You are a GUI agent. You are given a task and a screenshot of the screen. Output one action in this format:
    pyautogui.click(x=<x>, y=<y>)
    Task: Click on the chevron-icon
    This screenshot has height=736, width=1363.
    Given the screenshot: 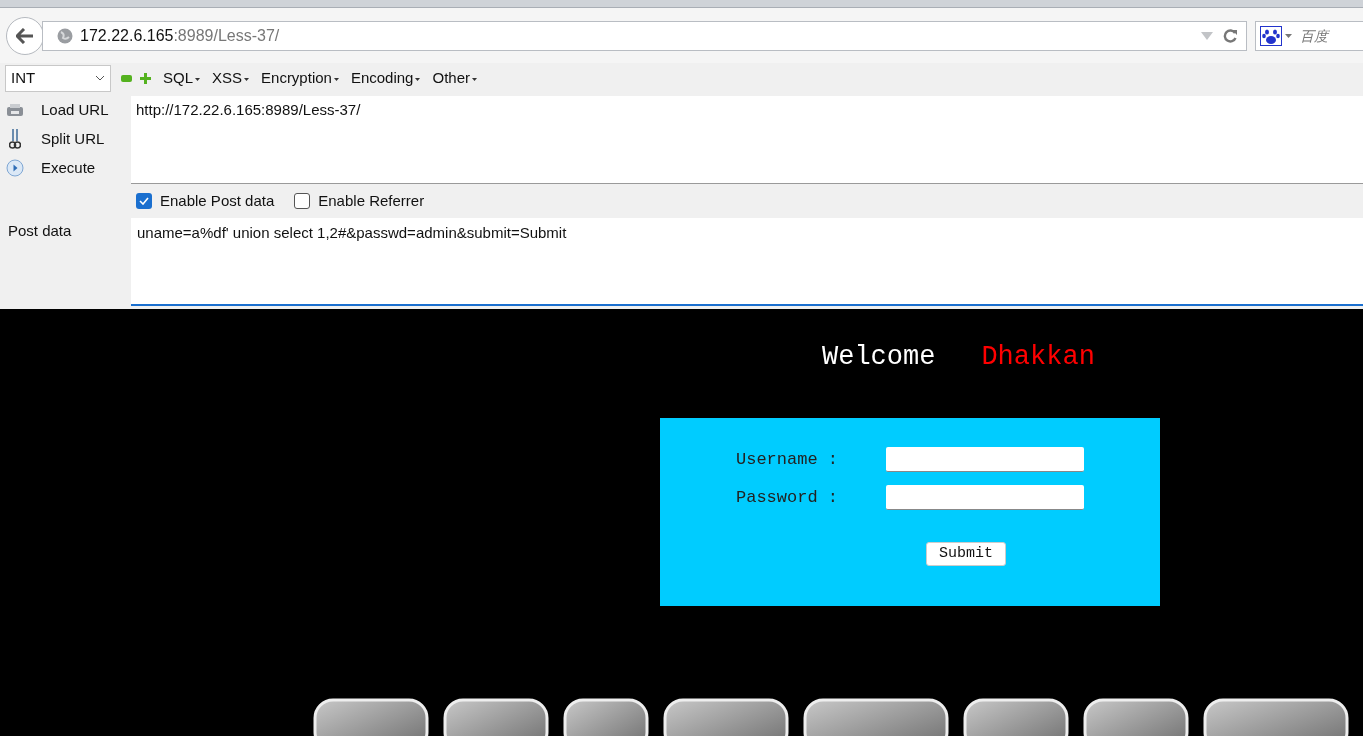 What is the action you would take?
    pyautogui.click(x=100, y=78)
    